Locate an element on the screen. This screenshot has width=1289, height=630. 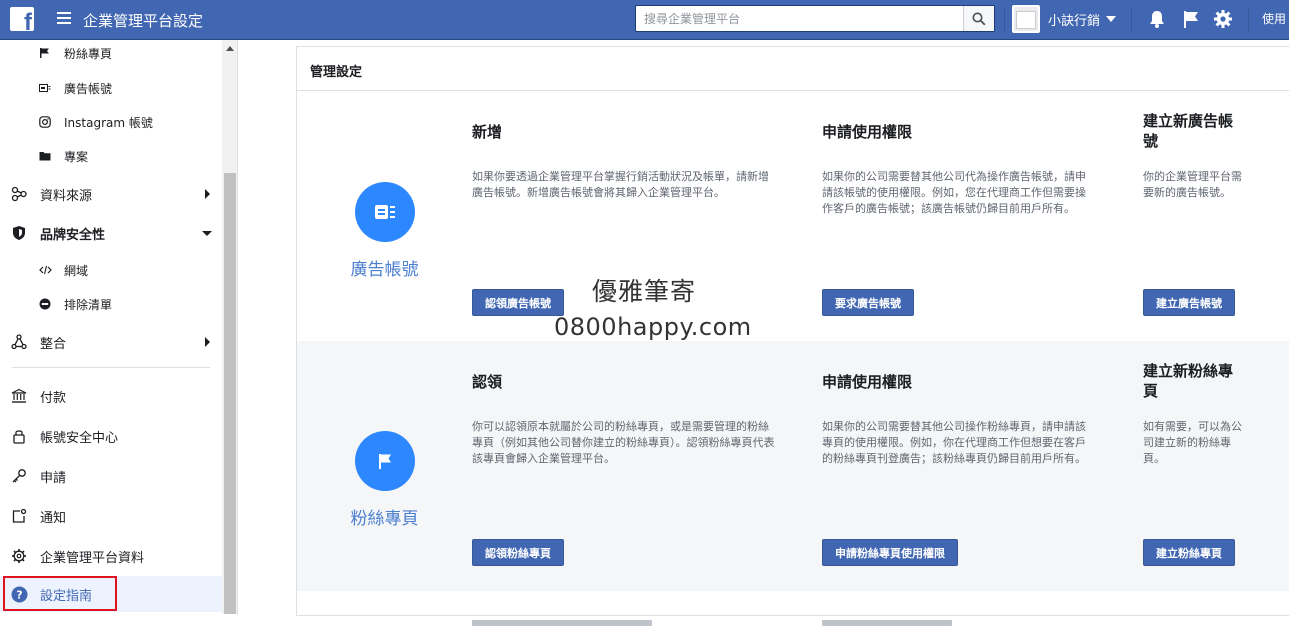
sidebar-item-projects: 專案 is located at coordinates (111, 156).